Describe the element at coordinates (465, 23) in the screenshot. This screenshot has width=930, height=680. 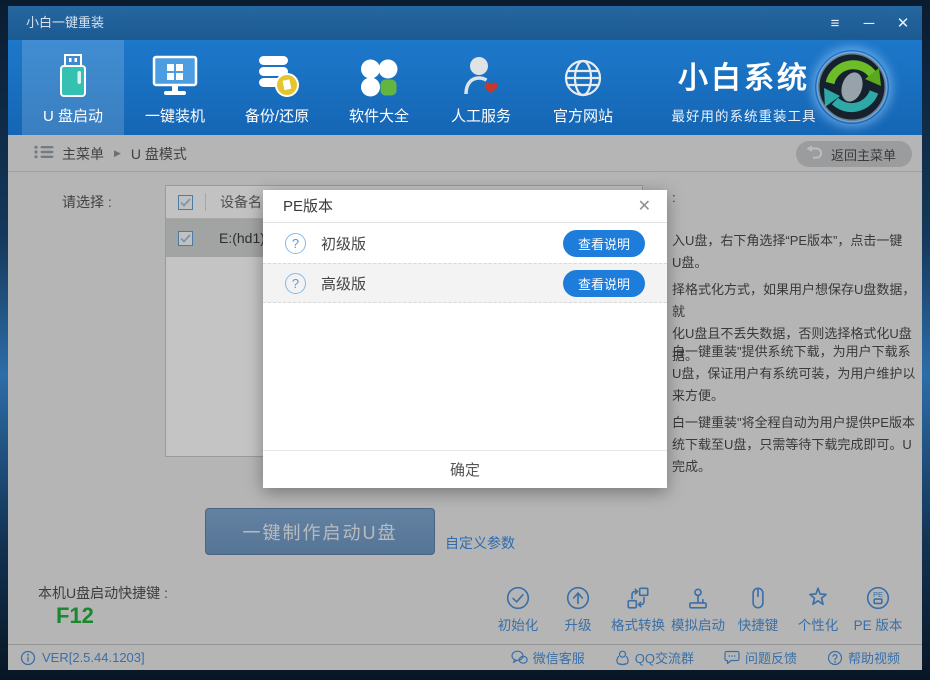
I see `titlebar: 小白一键重装 ≡ ─ ✕` at that location.